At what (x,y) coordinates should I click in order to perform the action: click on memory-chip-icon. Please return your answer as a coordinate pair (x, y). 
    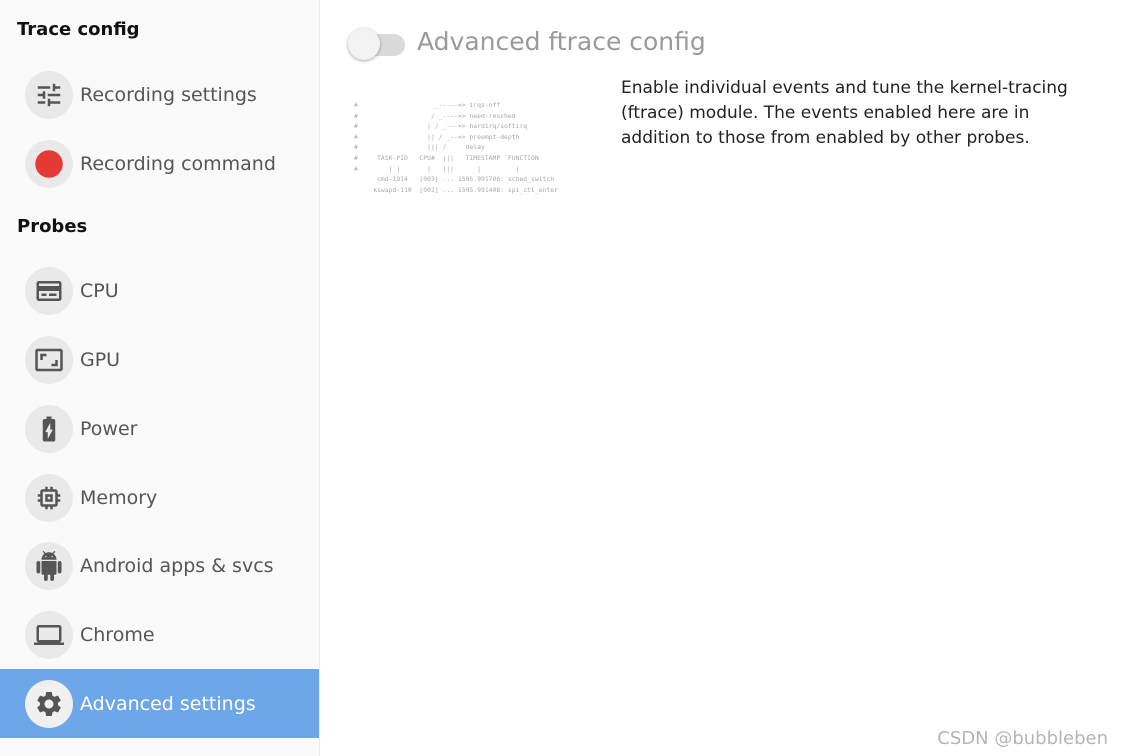
    Looking at the image, I should click on (49, 497).